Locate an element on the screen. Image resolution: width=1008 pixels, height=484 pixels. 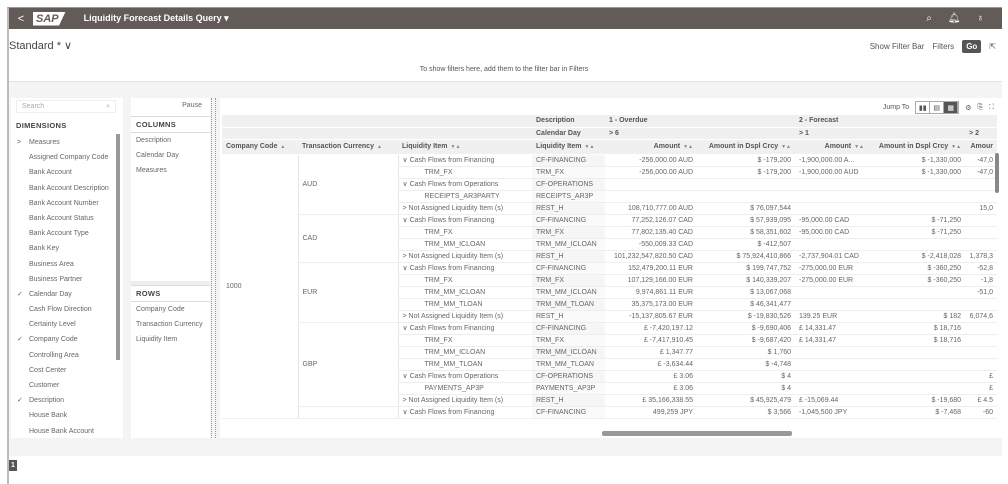
pause-button: Pause is located at coordinates (192, 105).